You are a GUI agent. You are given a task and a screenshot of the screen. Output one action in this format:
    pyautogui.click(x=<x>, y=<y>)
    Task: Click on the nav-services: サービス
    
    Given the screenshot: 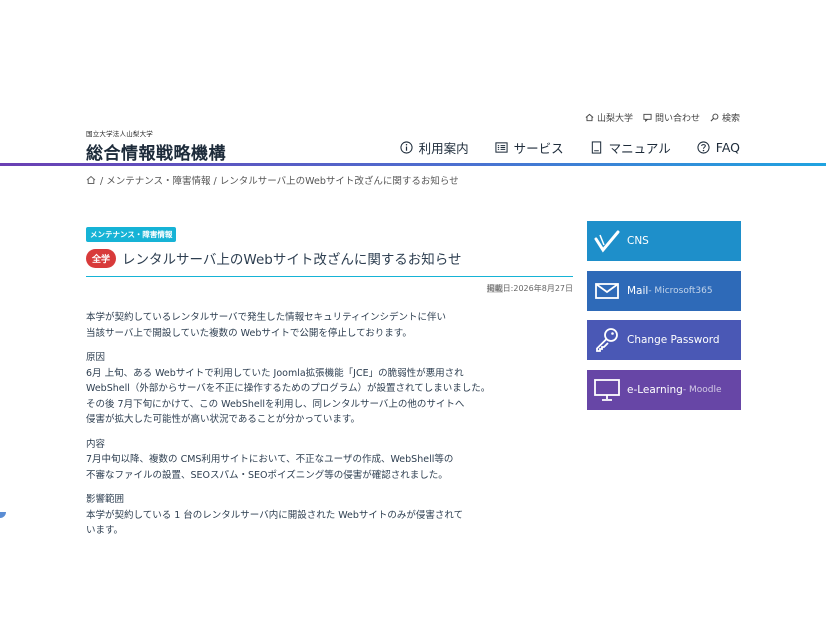 What is the action you would take?
    pyautogui.click(x=529, y=147)
    